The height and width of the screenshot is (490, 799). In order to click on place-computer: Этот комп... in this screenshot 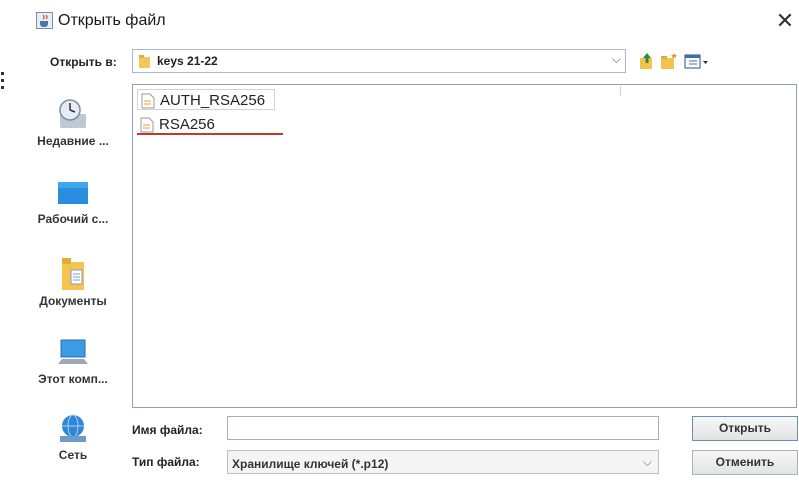, I will do `click(73, 361)`.